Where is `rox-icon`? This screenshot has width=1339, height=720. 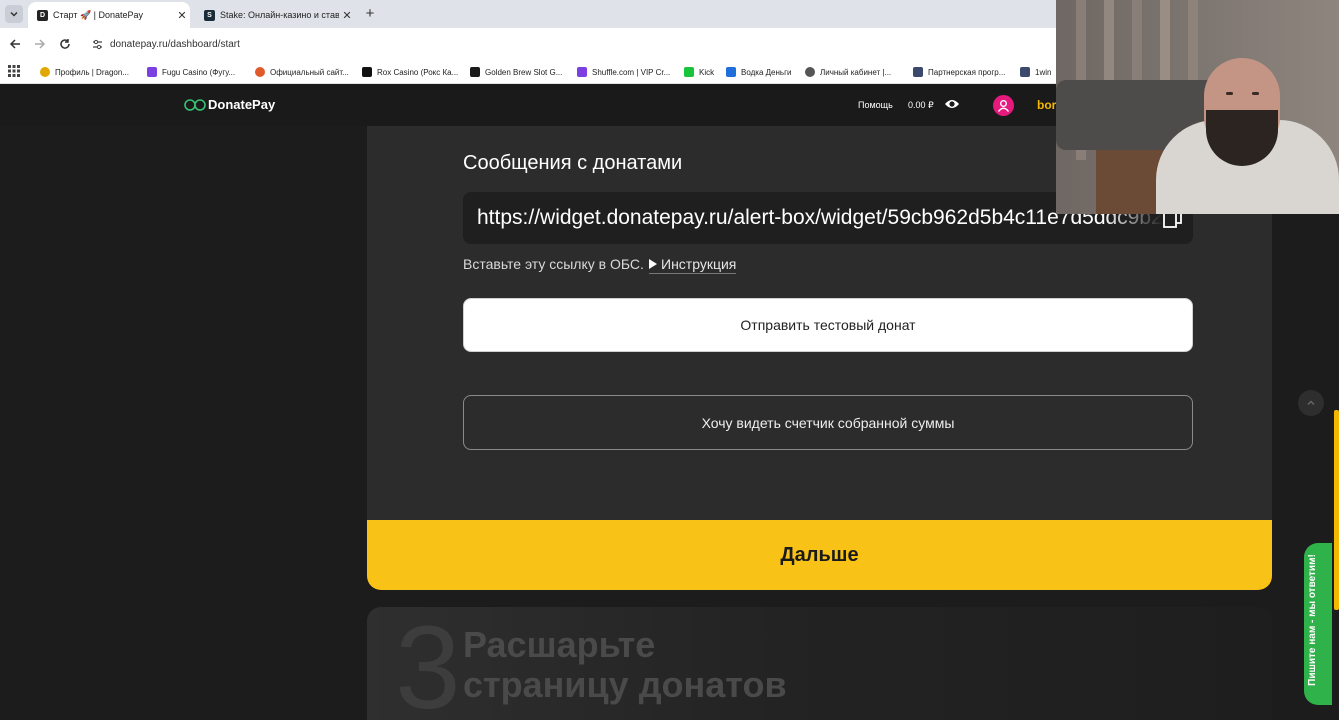 rox-icon is located at coordinates (367, 72).